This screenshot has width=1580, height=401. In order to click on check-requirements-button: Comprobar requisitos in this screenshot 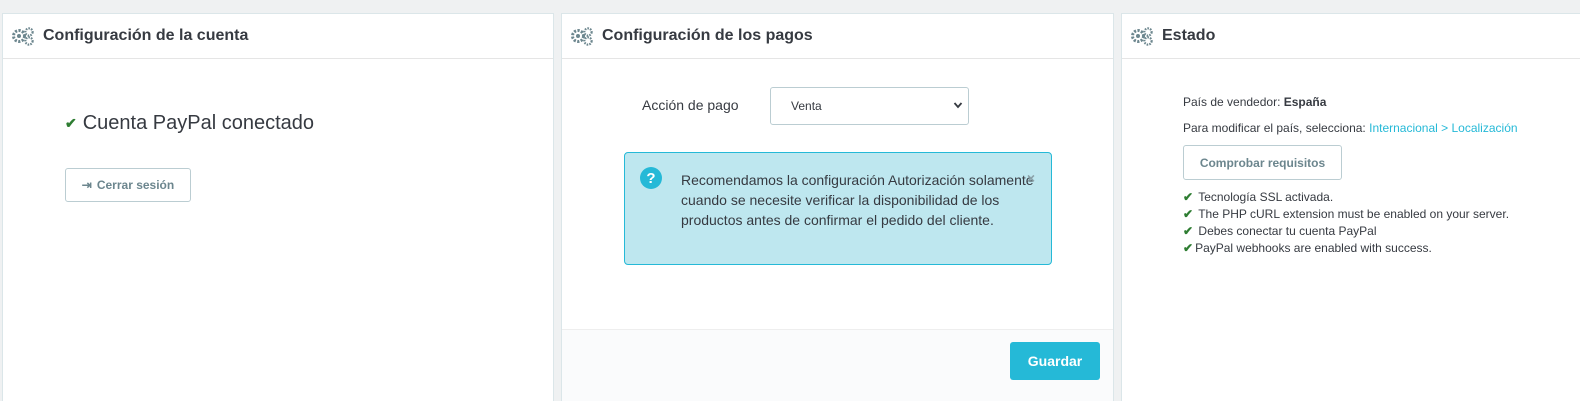, I will do `click(1262, 162)`.